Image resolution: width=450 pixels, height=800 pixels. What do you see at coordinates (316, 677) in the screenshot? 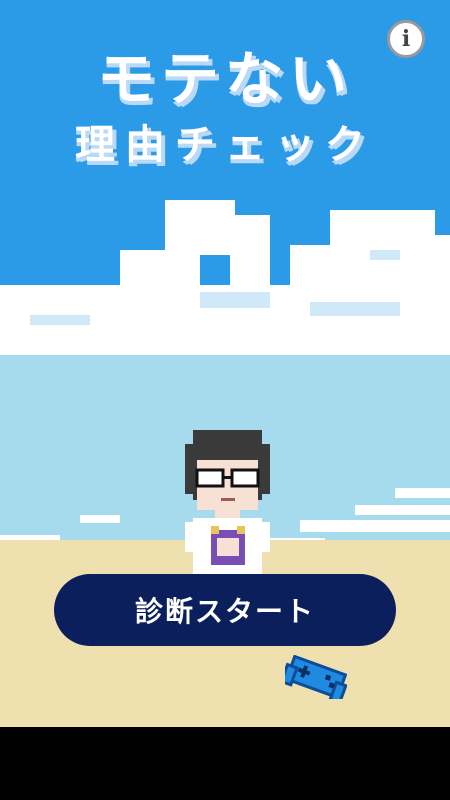
I see `game-controller-icon` at bounding box center [316, 677].